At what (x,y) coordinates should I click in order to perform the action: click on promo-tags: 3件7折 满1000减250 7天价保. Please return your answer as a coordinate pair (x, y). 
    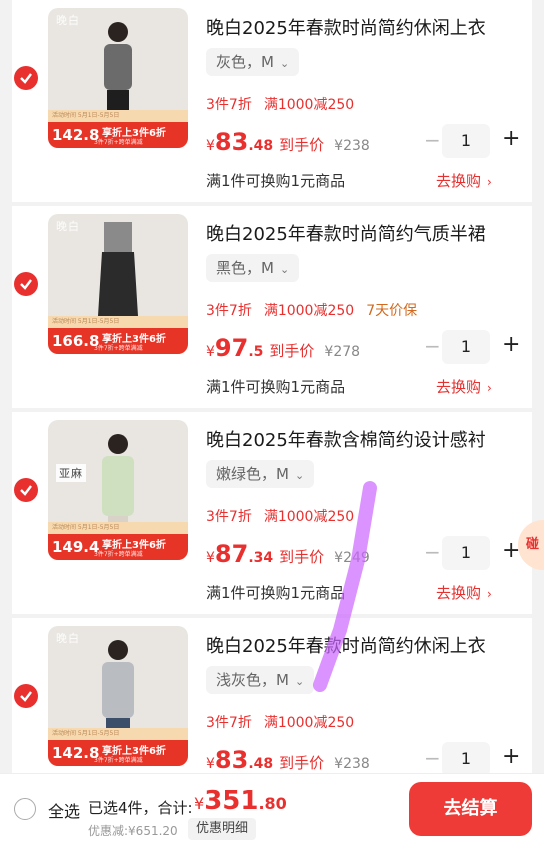
    Looking at the image, I should click on (317, 310).